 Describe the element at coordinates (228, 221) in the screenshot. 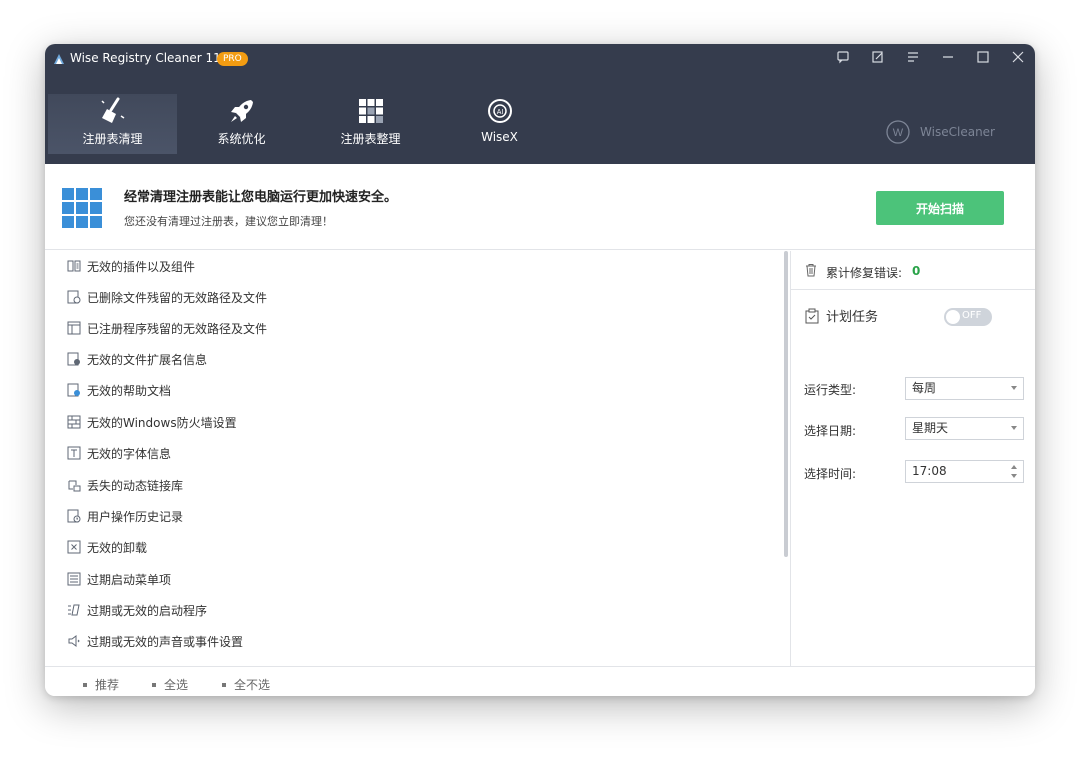

I see `banner-subtitle: 您还没有清理过注册表，建议您立即清理！` at that location.